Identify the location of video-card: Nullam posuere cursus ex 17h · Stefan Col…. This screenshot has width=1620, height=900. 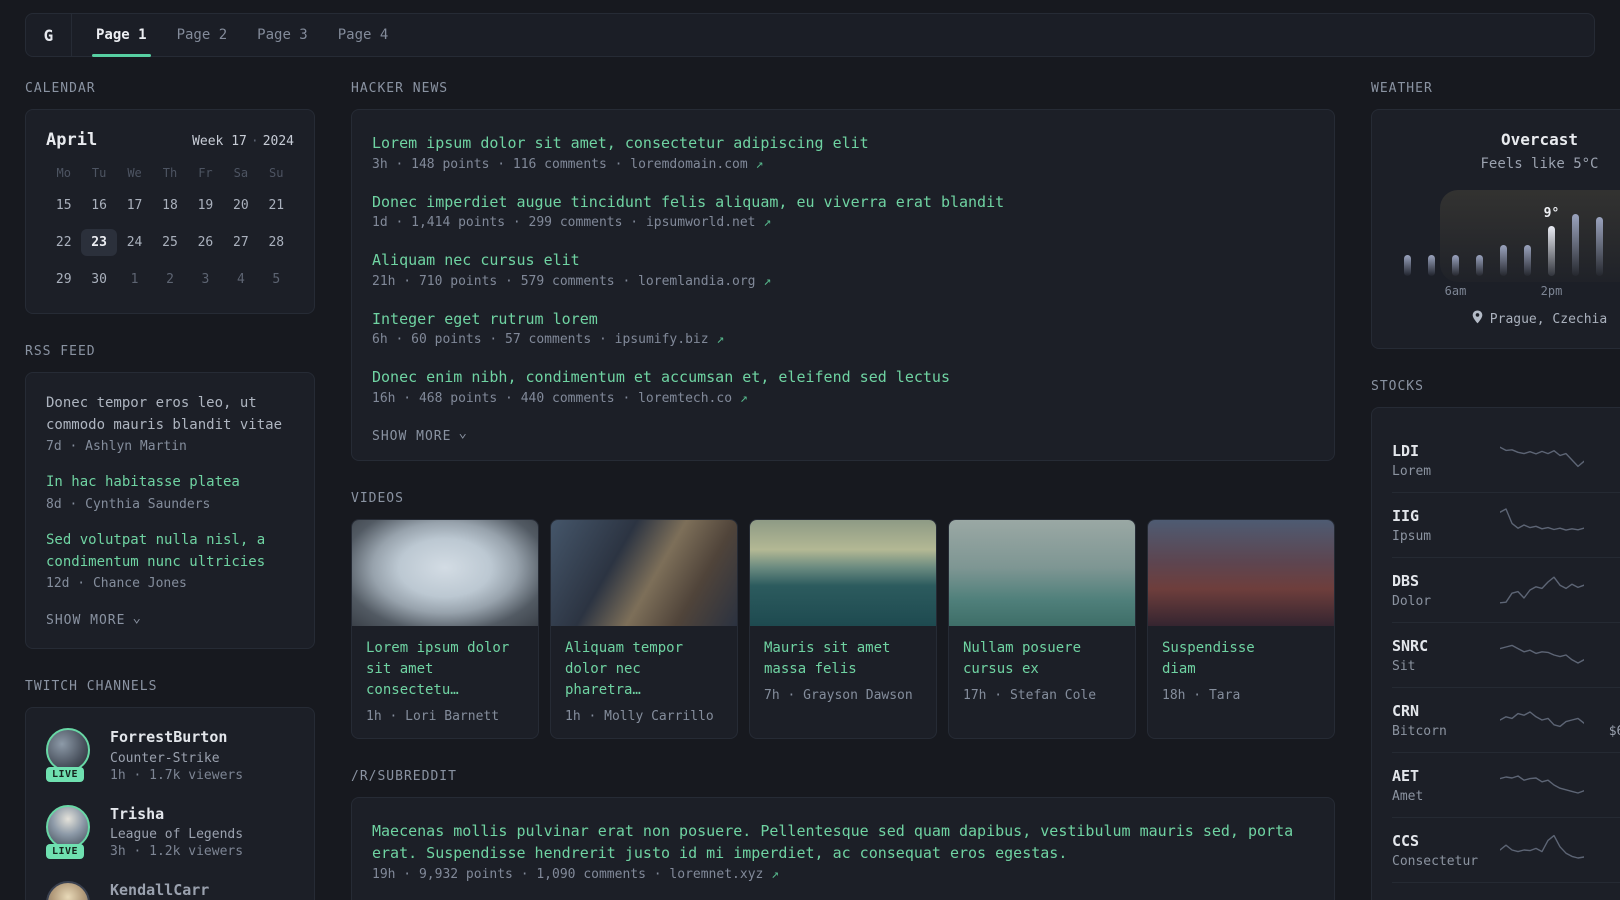
(1042, 628).